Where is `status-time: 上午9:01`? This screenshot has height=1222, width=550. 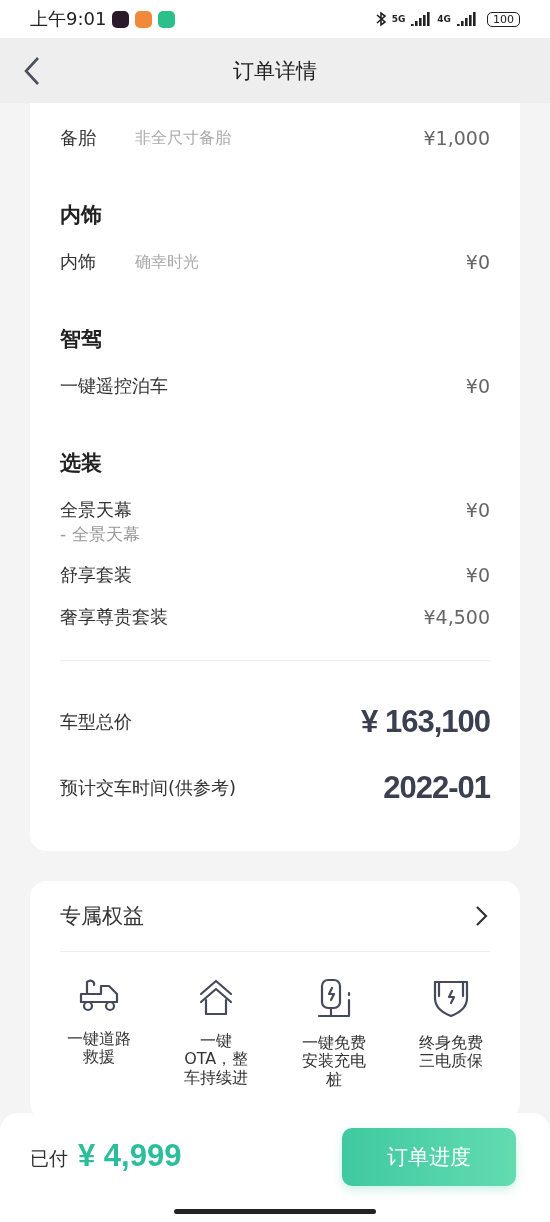
status-time: 上午9:01 is located at coordinates (68, 19).